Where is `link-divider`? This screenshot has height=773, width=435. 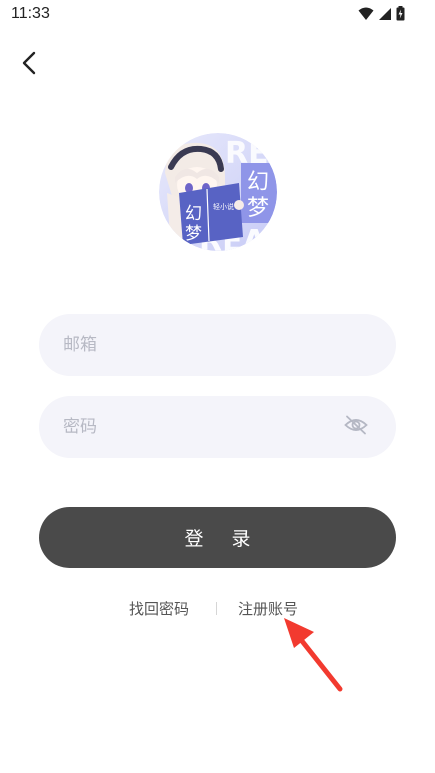
link-divider is located at coordinates (216, 608).